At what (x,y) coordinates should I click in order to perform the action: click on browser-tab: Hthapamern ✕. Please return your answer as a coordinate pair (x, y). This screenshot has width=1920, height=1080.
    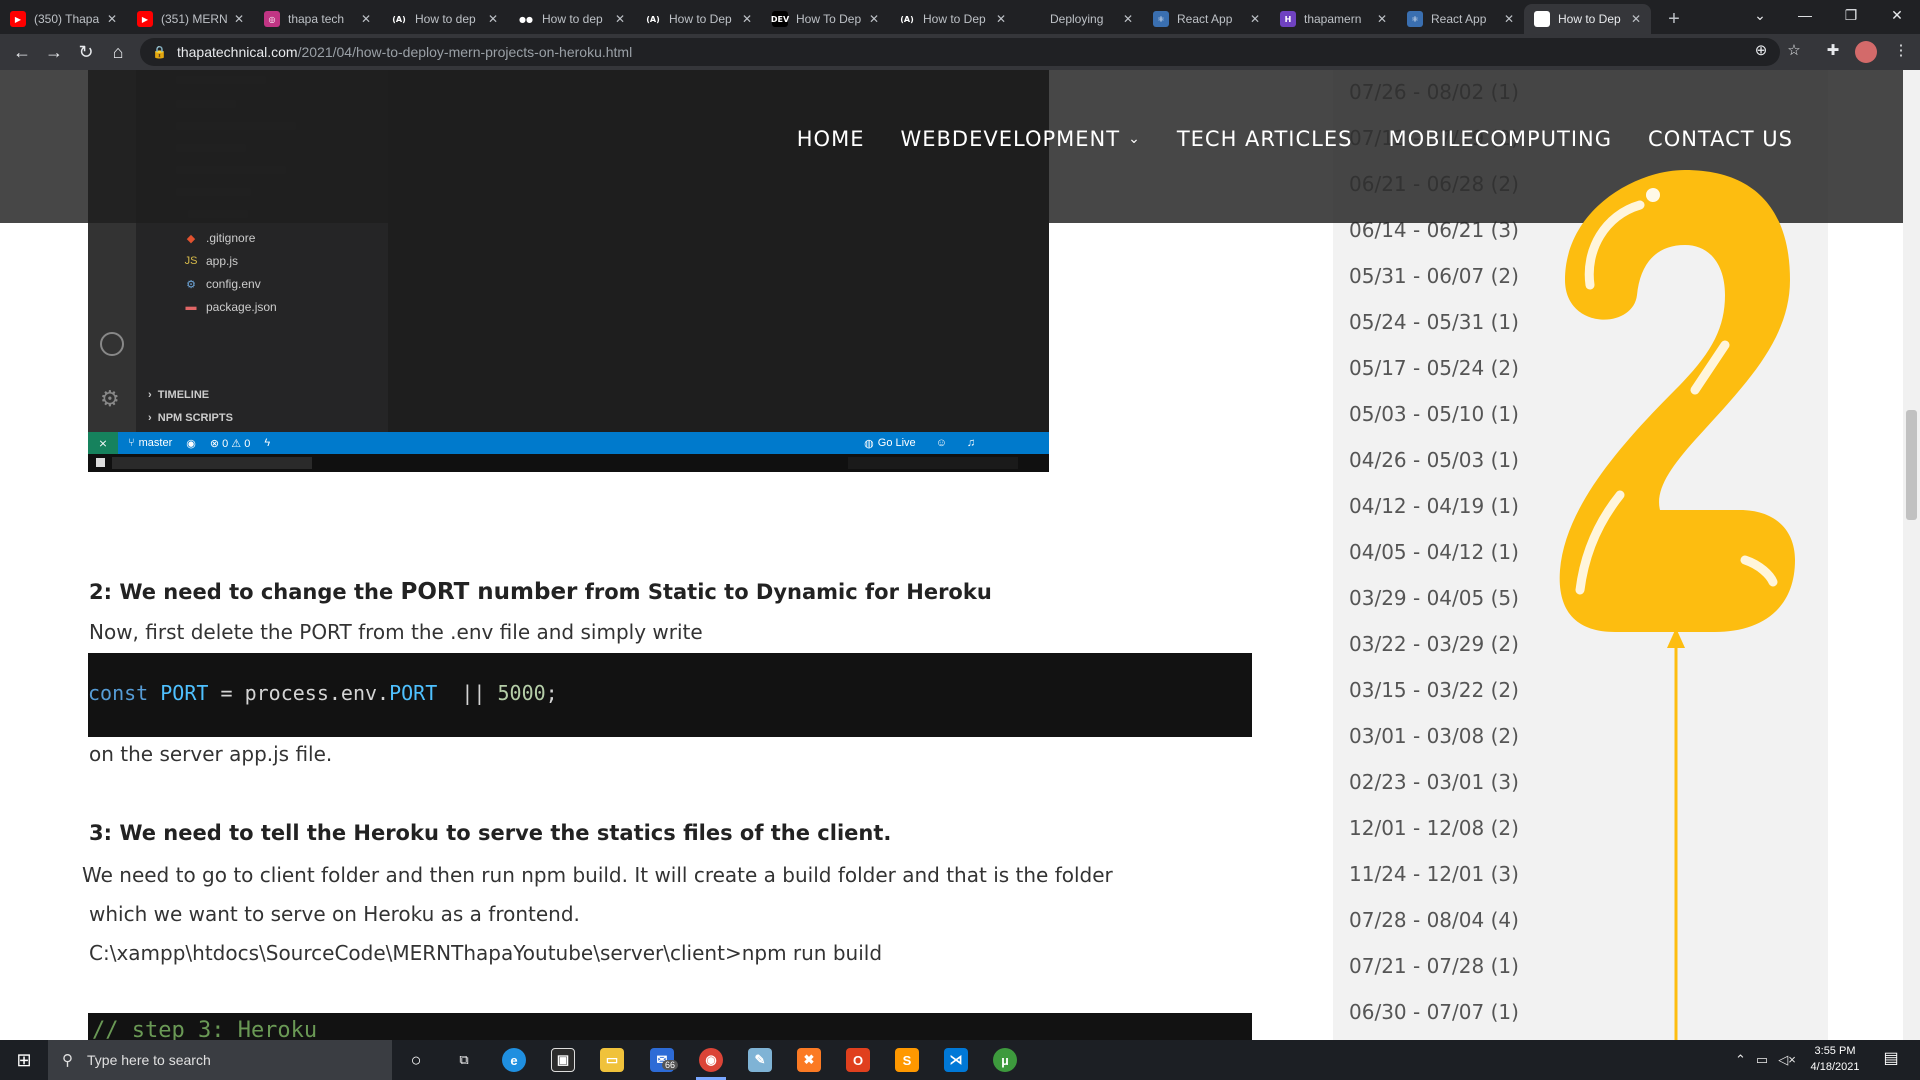
    Looking at the image, I should click on (1333, 19).